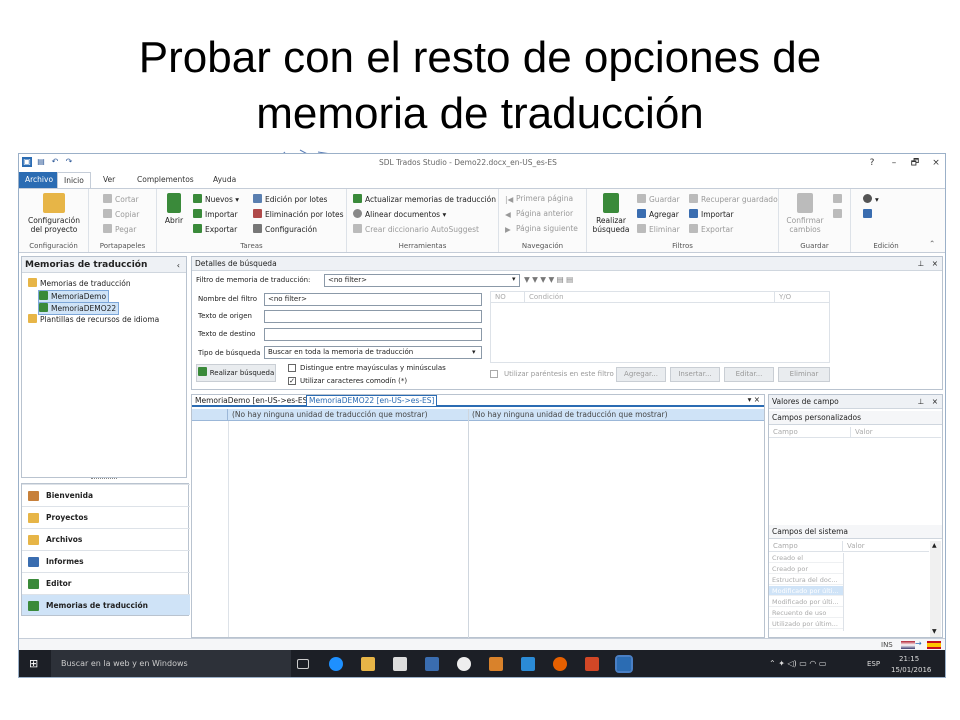  Describe the element at coordinates (894, 163) in the screenshot. I see `minimize-icon: –` at that location.